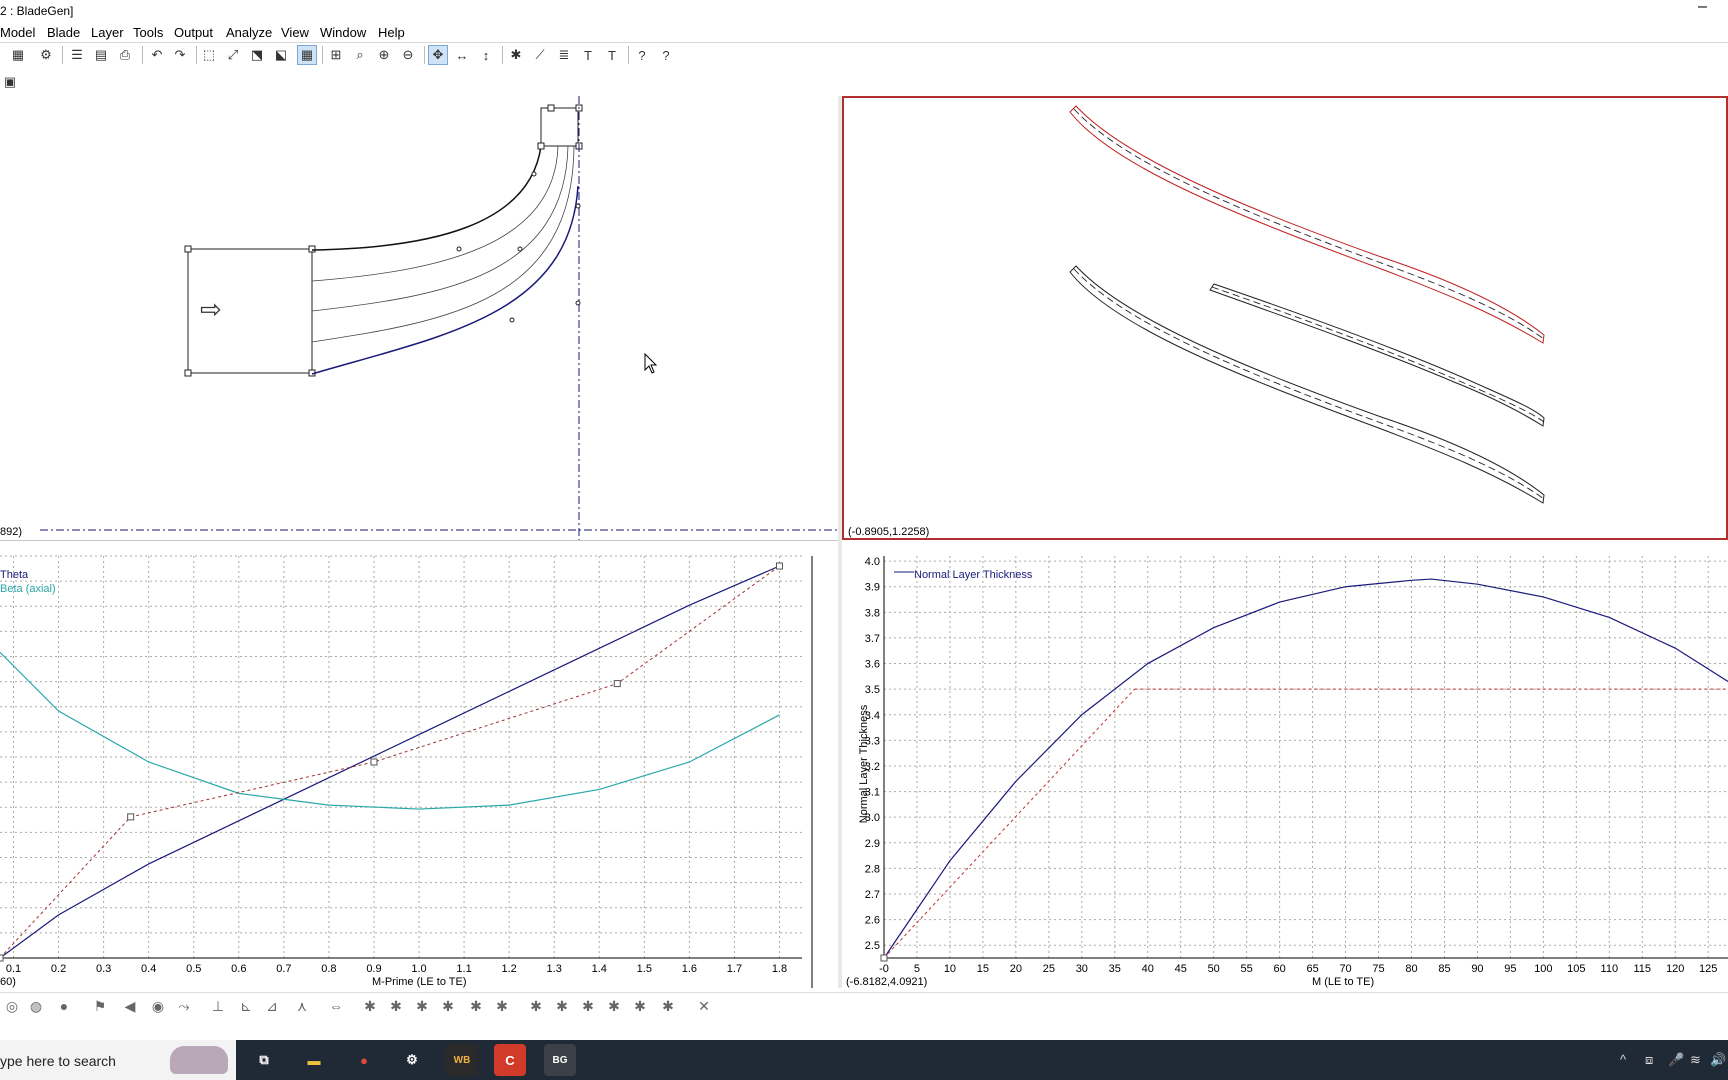 This screenshot has height=1080, width=1728. Describe the element at coordinates (502, 1006) in the screenshot. I see `gear6-icon: ✱` at that location.